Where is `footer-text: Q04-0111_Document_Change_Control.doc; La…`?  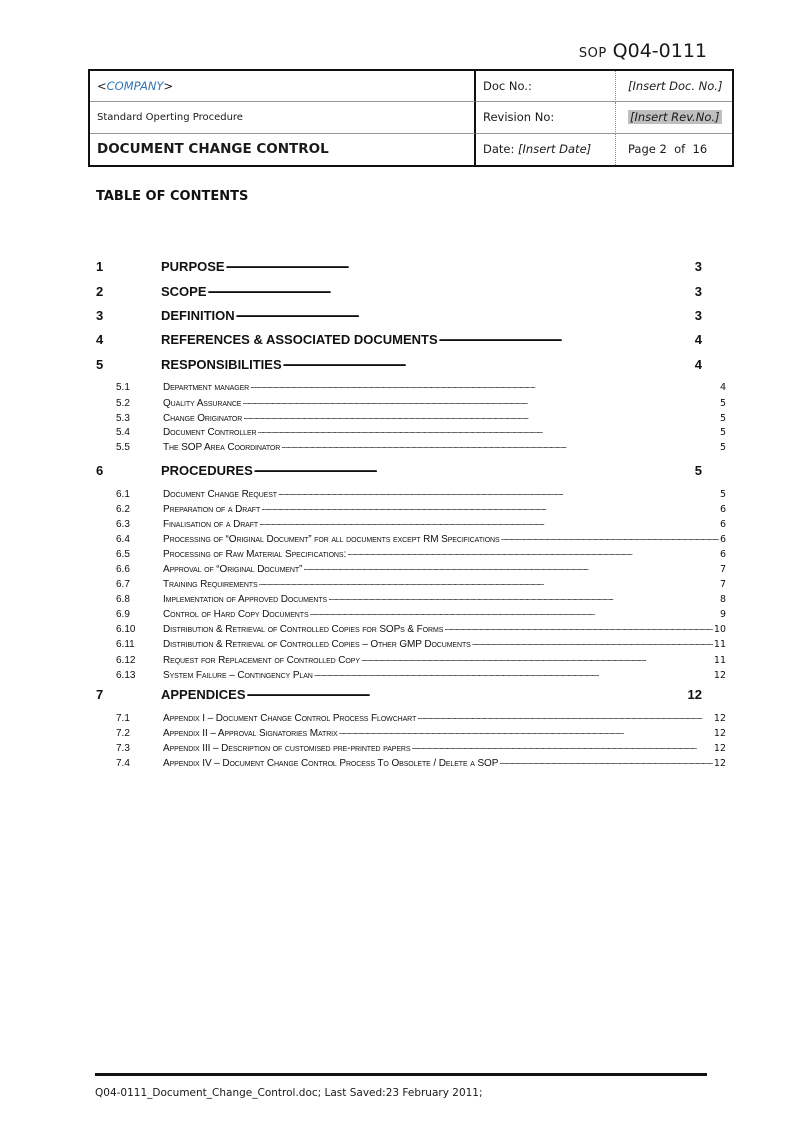
footer-text: Q04-0111_Document_Change_Control.doc; La… is located at coordinates (289, 1093).